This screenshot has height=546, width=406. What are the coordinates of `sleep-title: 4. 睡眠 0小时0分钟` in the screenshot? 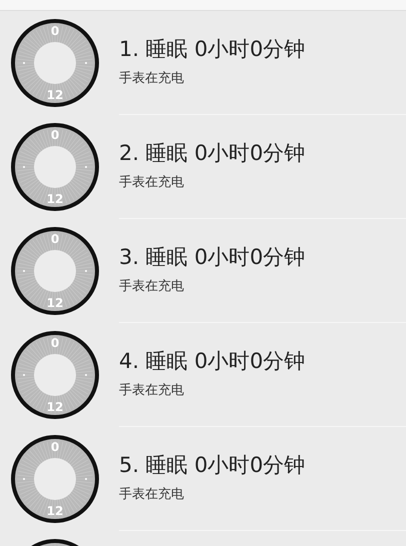 It's located at (212, 361).